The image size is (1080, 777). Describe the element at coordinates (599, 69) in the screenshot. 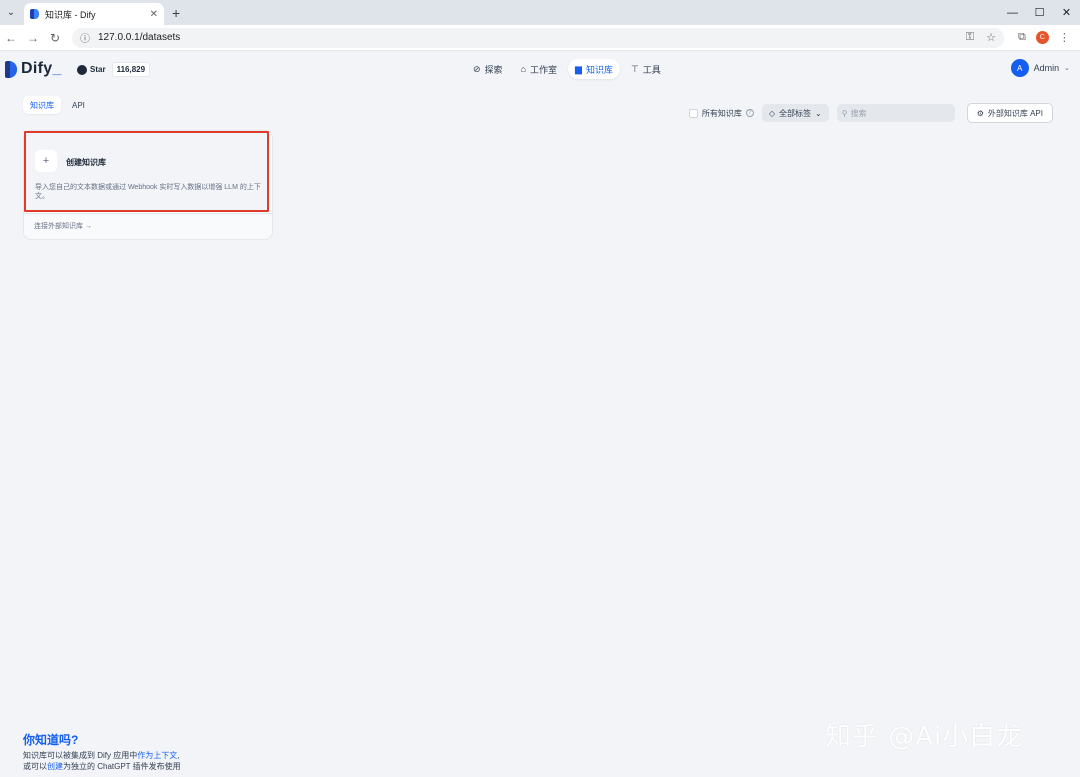

I see `nav-datasets-label: 知识库` at that location.